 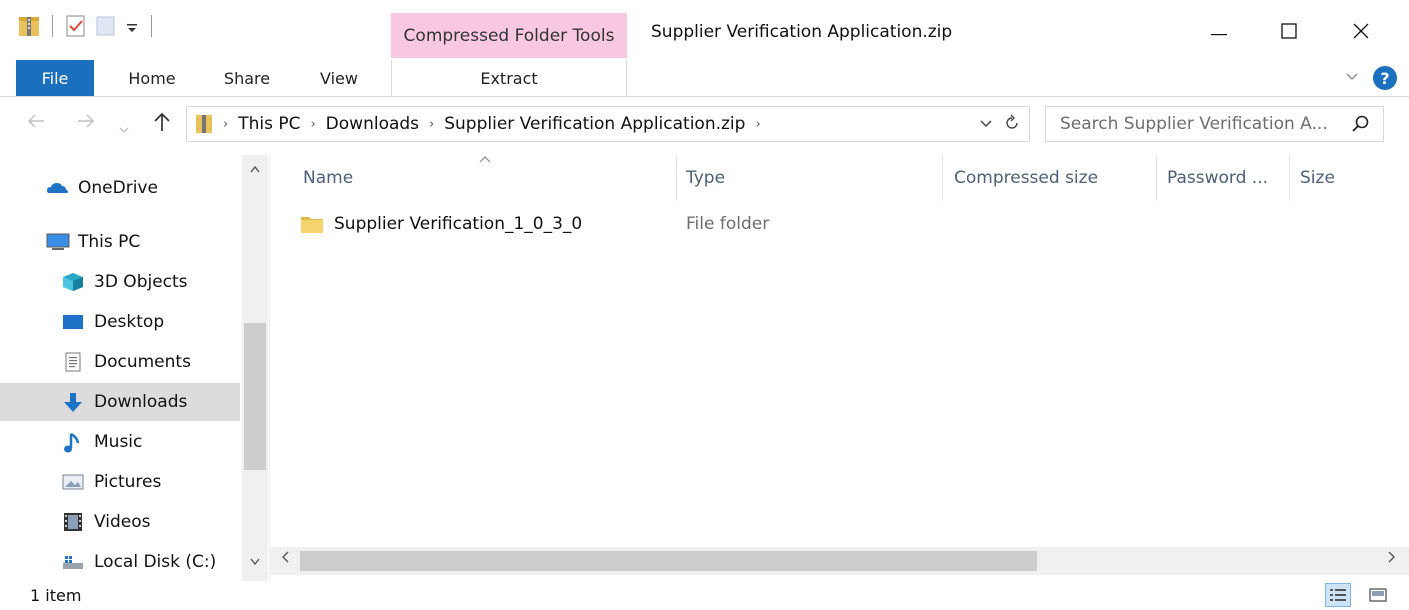 I want to click on column-header-type: Type, so click(x=705, y=178).